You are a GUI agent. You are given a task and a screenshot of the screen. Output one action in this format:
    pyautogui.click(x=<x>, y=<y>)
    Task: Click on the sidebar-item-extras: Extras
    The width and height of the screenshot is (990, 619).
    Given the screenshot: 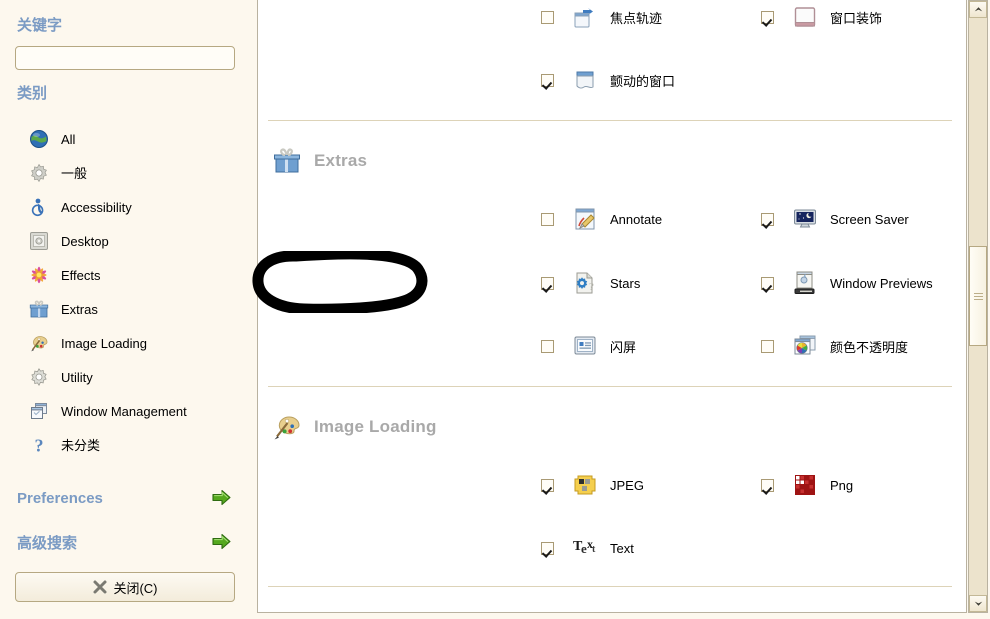 What is the action you would take?
    pyautogui.click(x=135, y=309)
    